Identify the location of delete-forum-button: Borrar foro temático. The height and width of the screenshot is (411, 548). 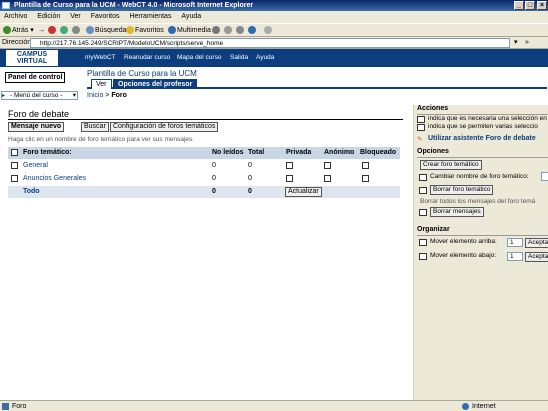
(462, 190).